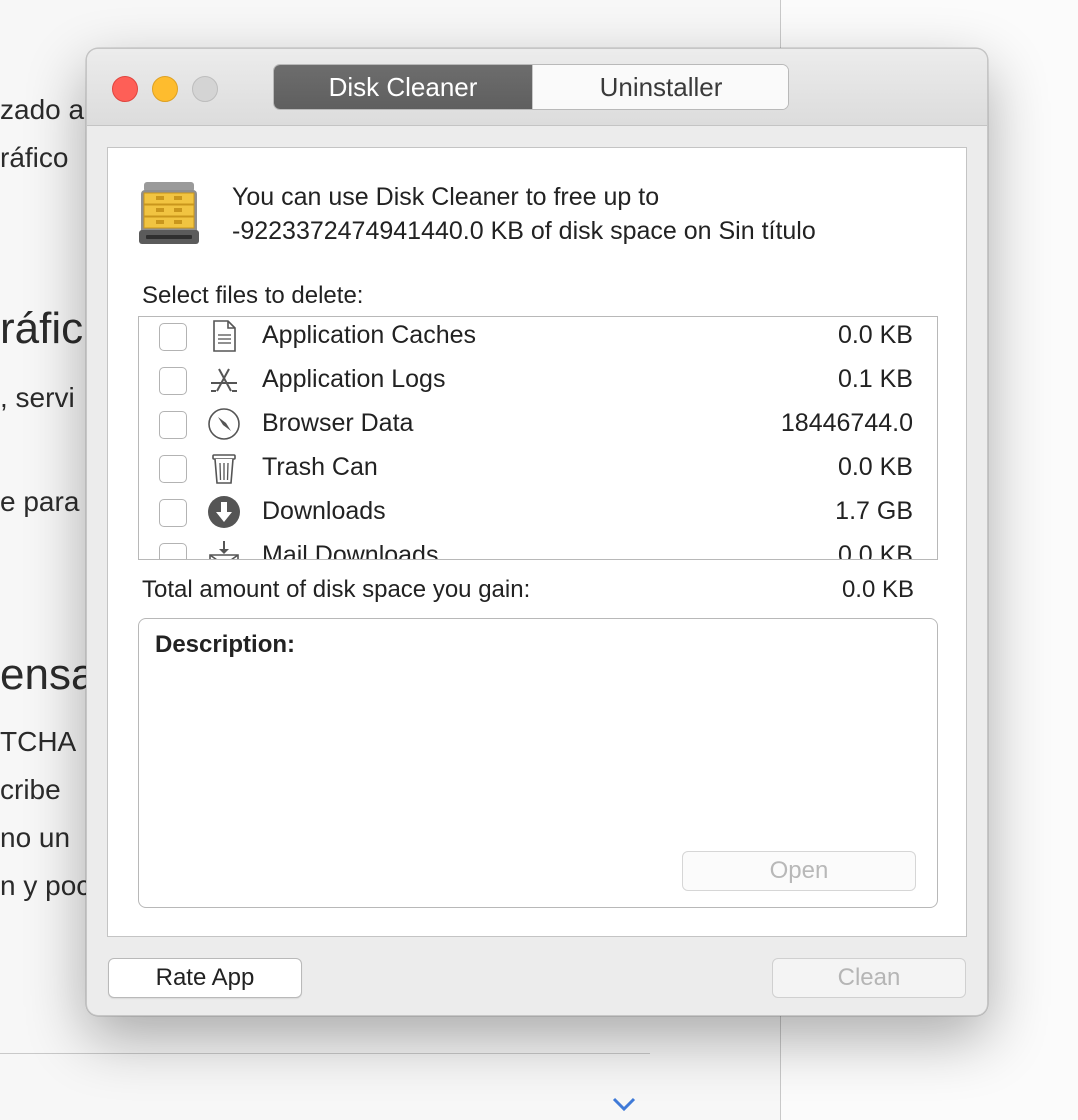 The height and width of the screenshot is (1120, 1078). I want to click on item-label: Application Caches, so click(369, 335).